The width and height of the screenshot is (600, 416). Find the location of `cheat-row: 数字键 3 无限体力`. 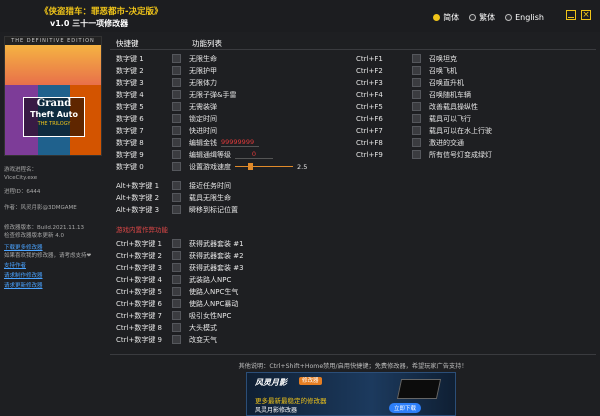

cheat-row: 数字键 3 无限体力 is located at coordinates (166, 82).